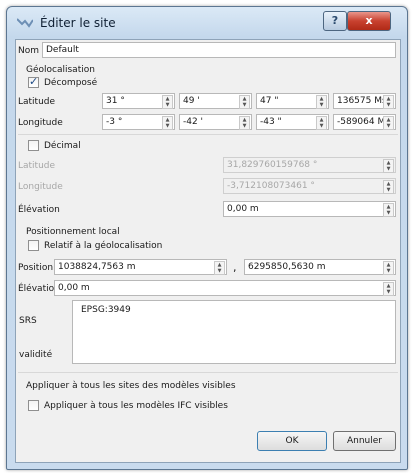  What do you see at coordinates (62, 146) in the screenshot?
I see `decimal-label: Décimal` at bounding box center [62, 146].